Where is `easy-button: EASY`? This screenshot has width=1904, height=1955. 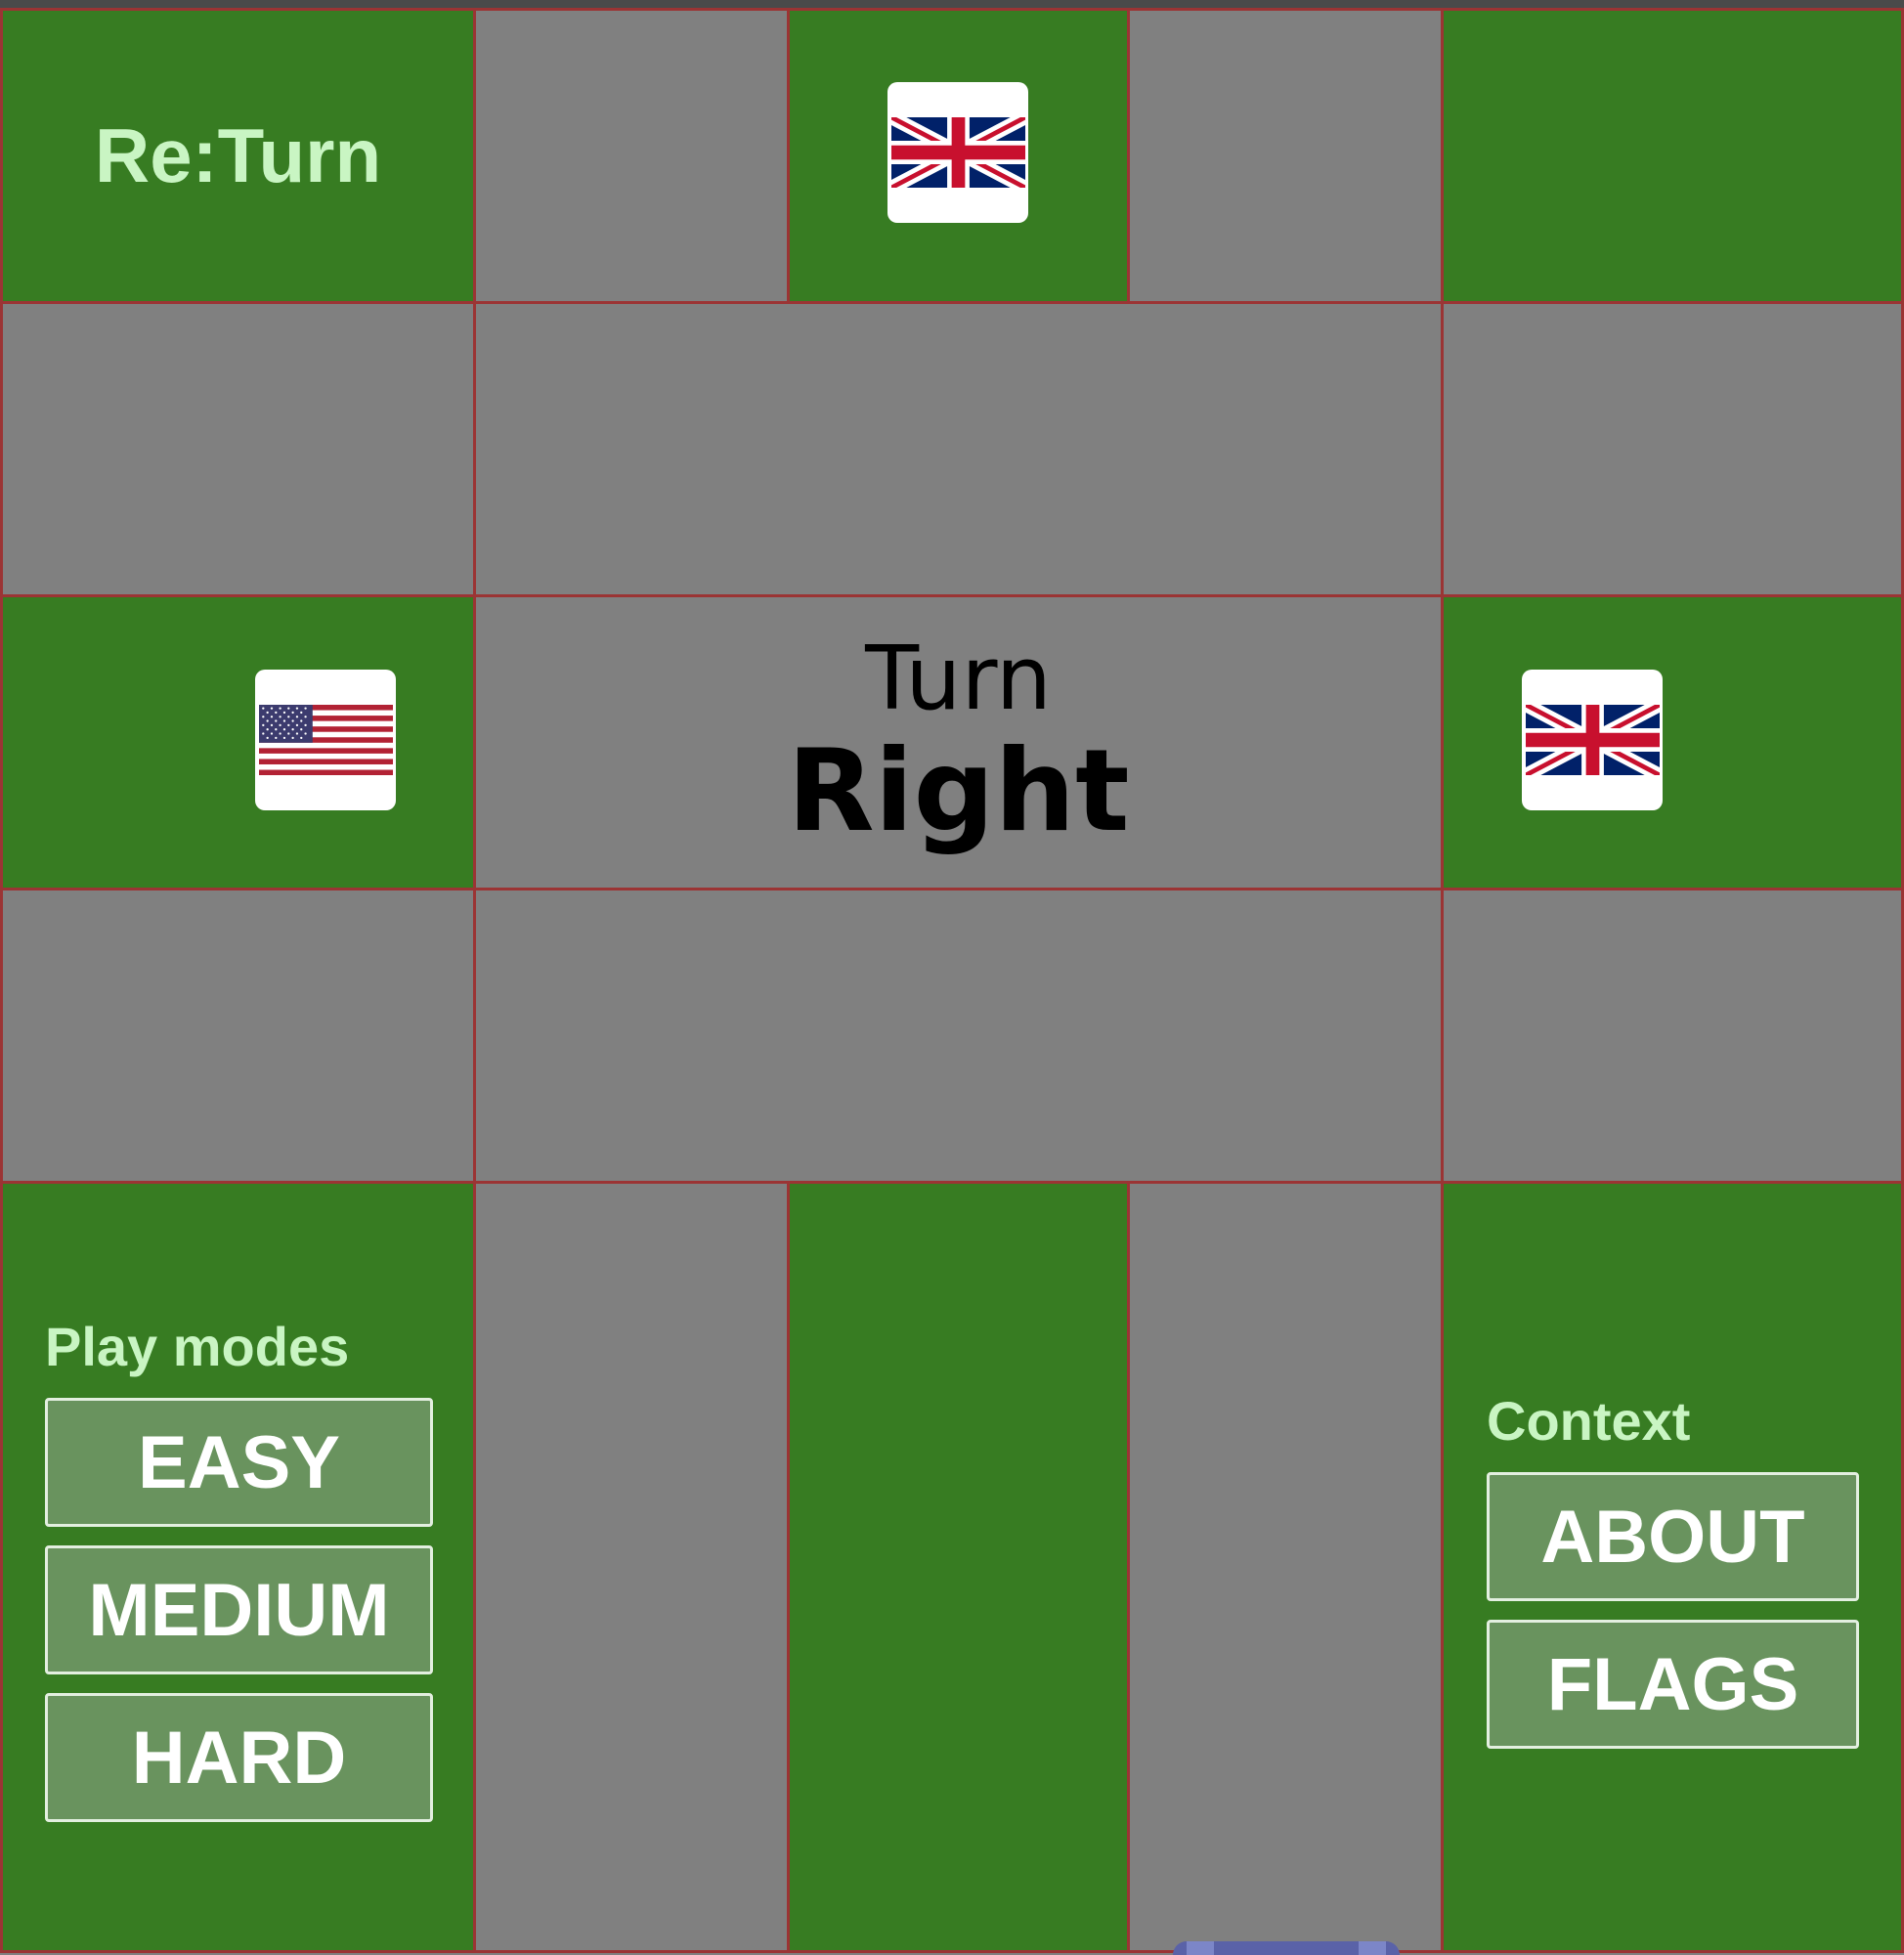 easy-button: EASY is located at coordinates (239, 1463).